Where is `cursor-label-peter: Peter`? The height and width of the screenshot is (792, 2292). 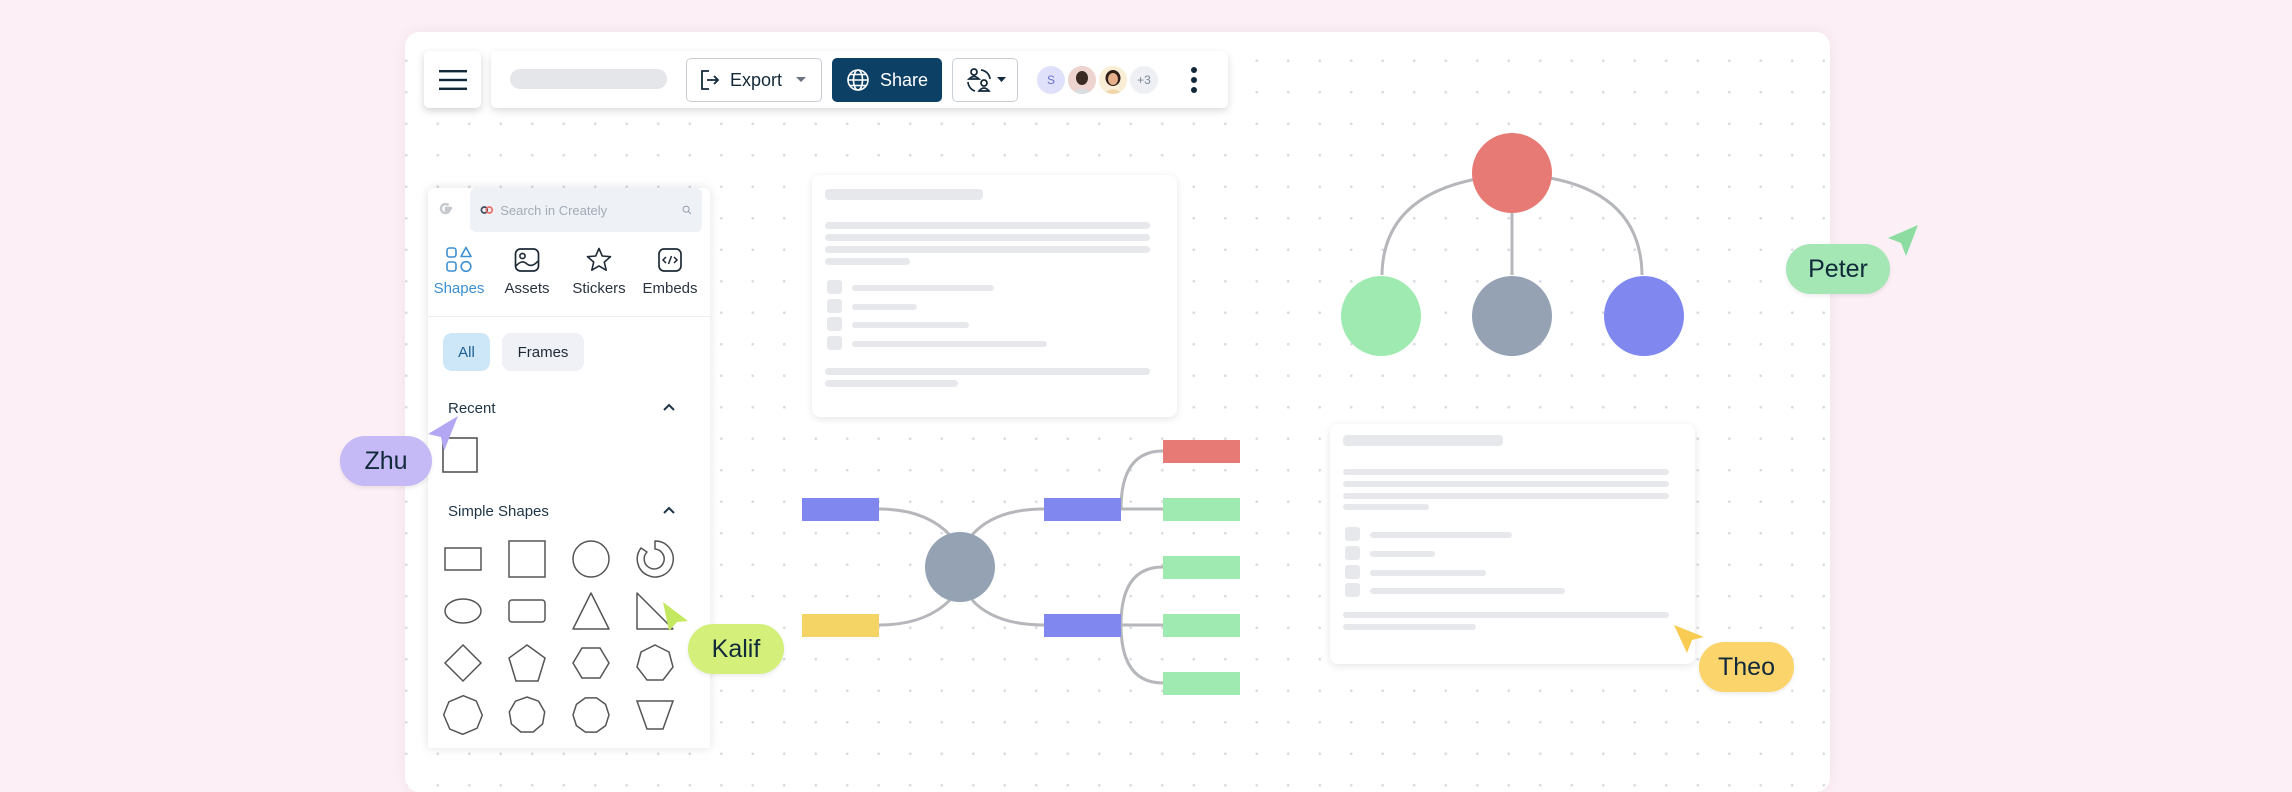
cursor-label-peter: Peter is located at coordinates (1838, 269).